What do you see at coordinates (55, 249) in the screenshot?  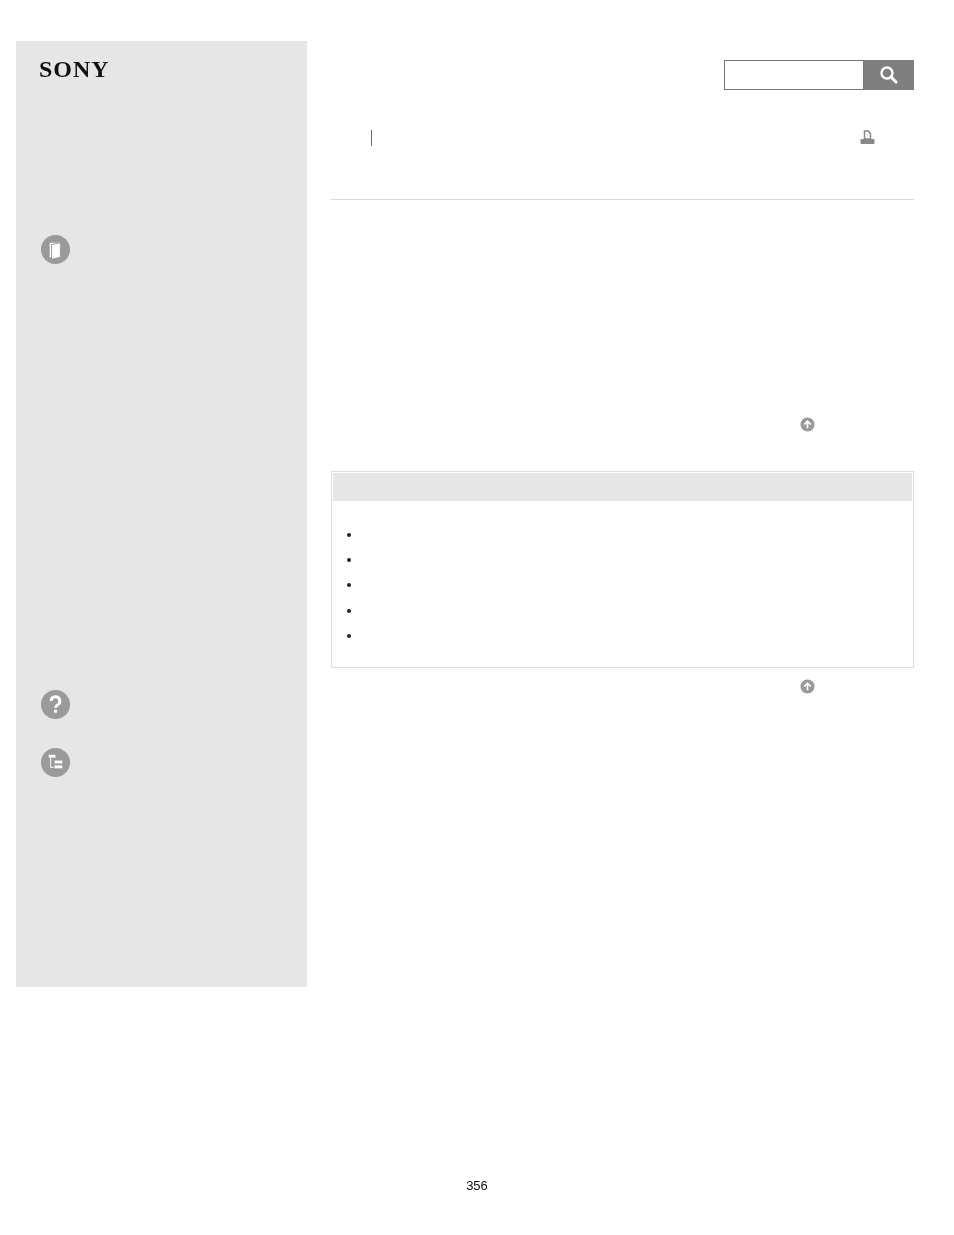 I see `book-icon` at bounding box center [55, 249].